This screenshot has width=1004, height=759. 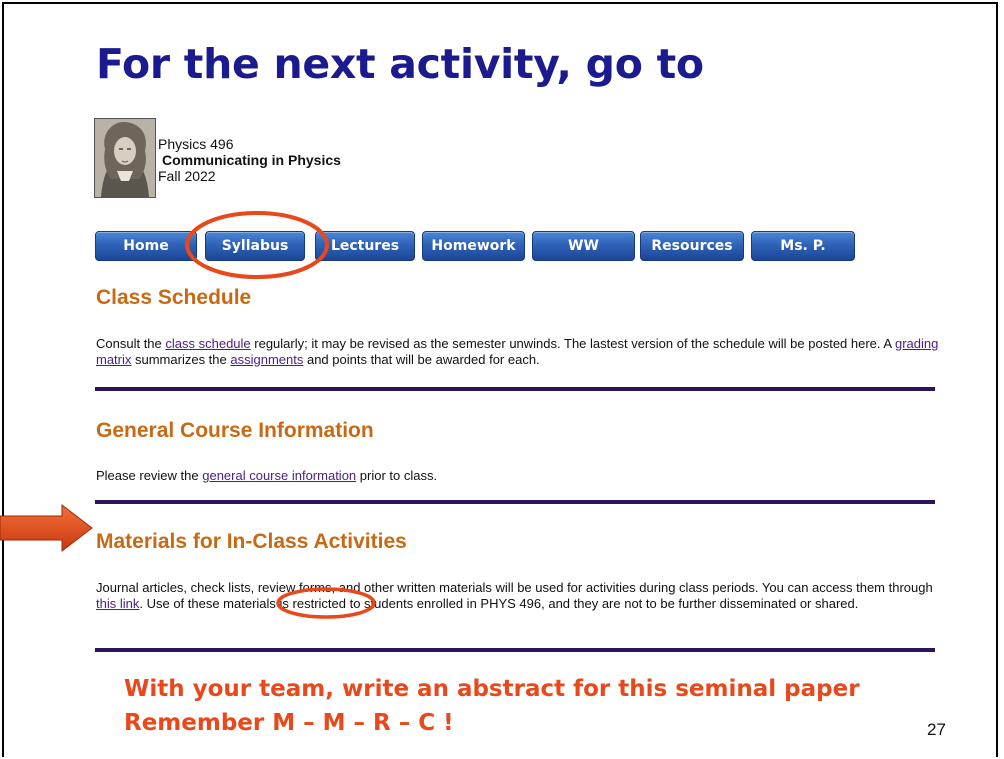 I want to click on nav-resources-button: Resources, so click(x=692, y=246).